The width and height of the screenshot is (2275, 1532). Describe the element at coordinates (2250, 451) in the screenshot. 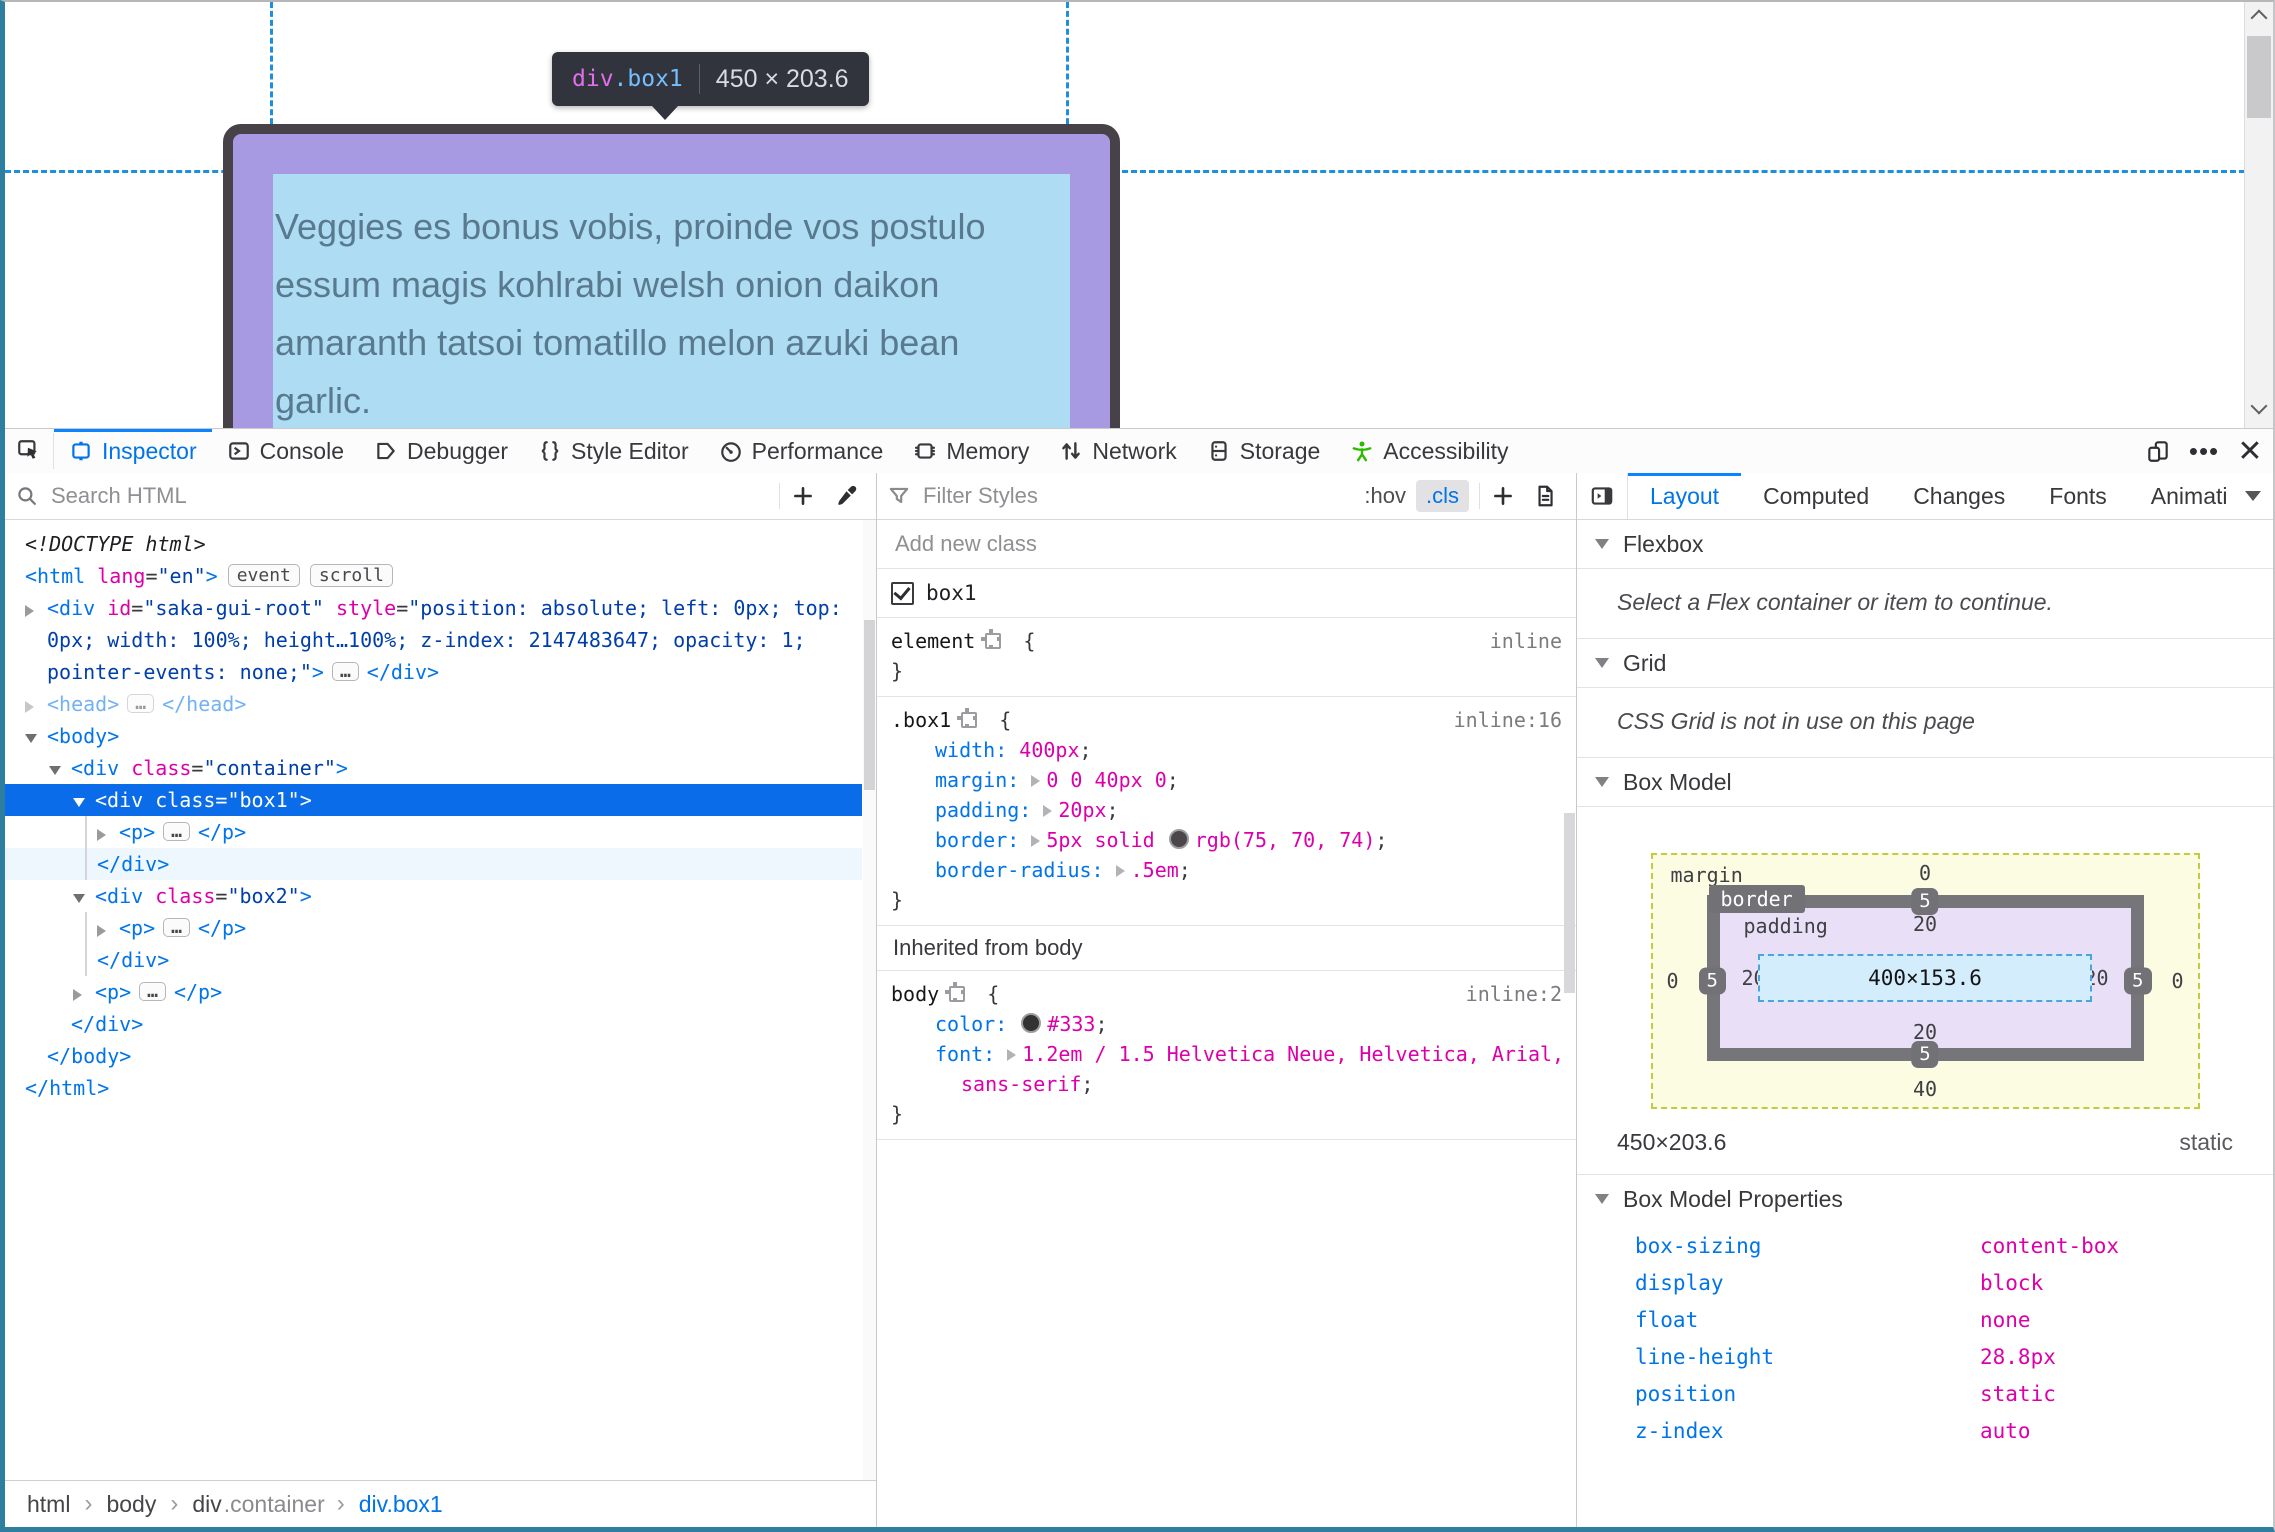

I see `close-devtools-button: ✕` at that location.